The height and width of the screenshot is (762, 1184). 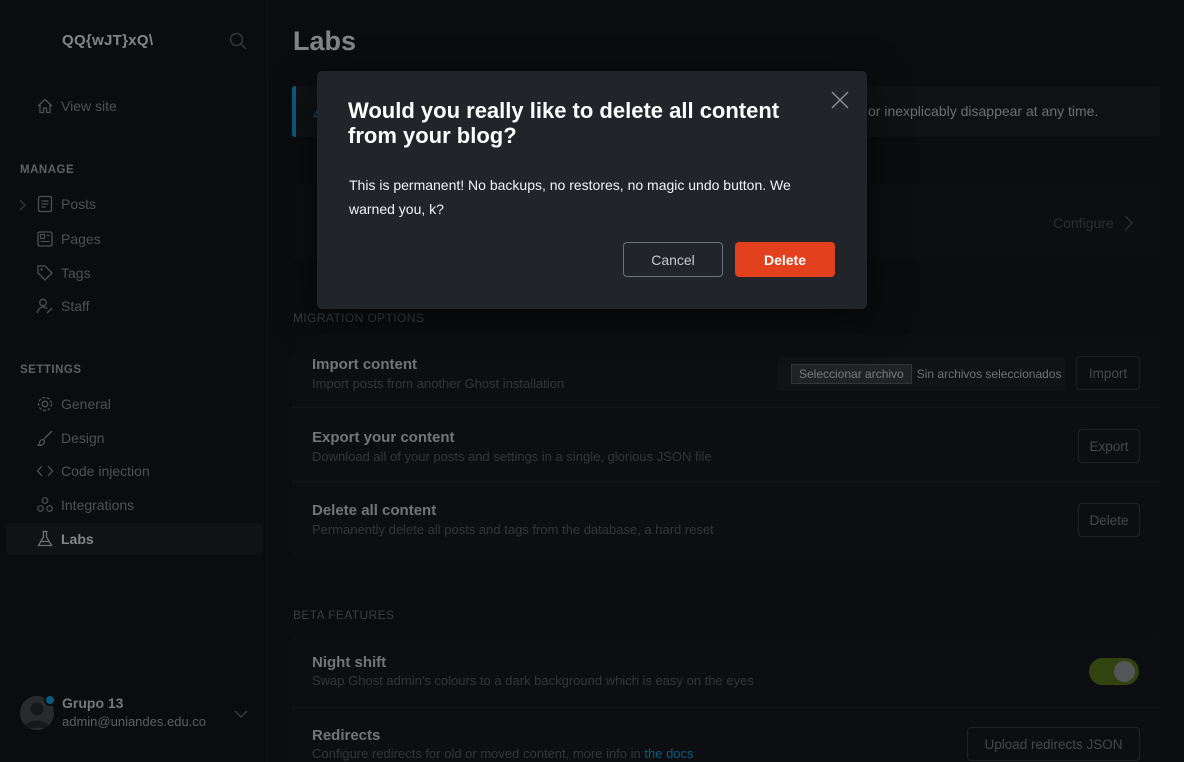 I want to click on cancel-button: Cancel, so click(x=673, y=259).